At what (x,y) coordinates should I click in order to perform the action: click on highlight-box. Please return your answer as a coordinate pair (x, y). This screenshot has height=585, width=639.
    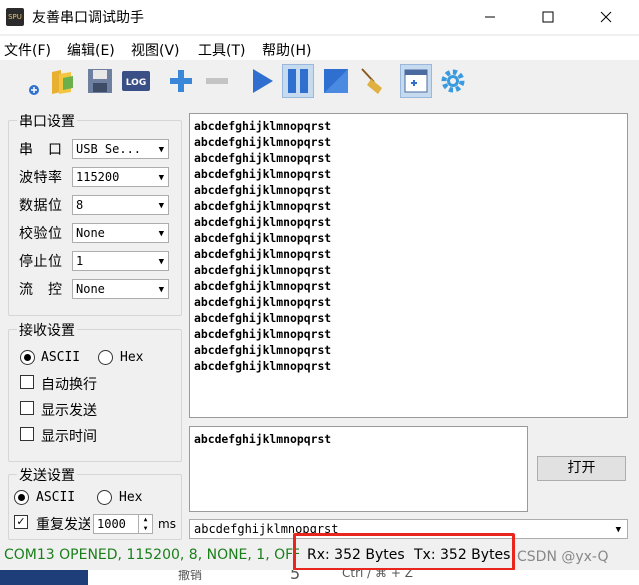
    Looking at the image, I should click on (404, 552).